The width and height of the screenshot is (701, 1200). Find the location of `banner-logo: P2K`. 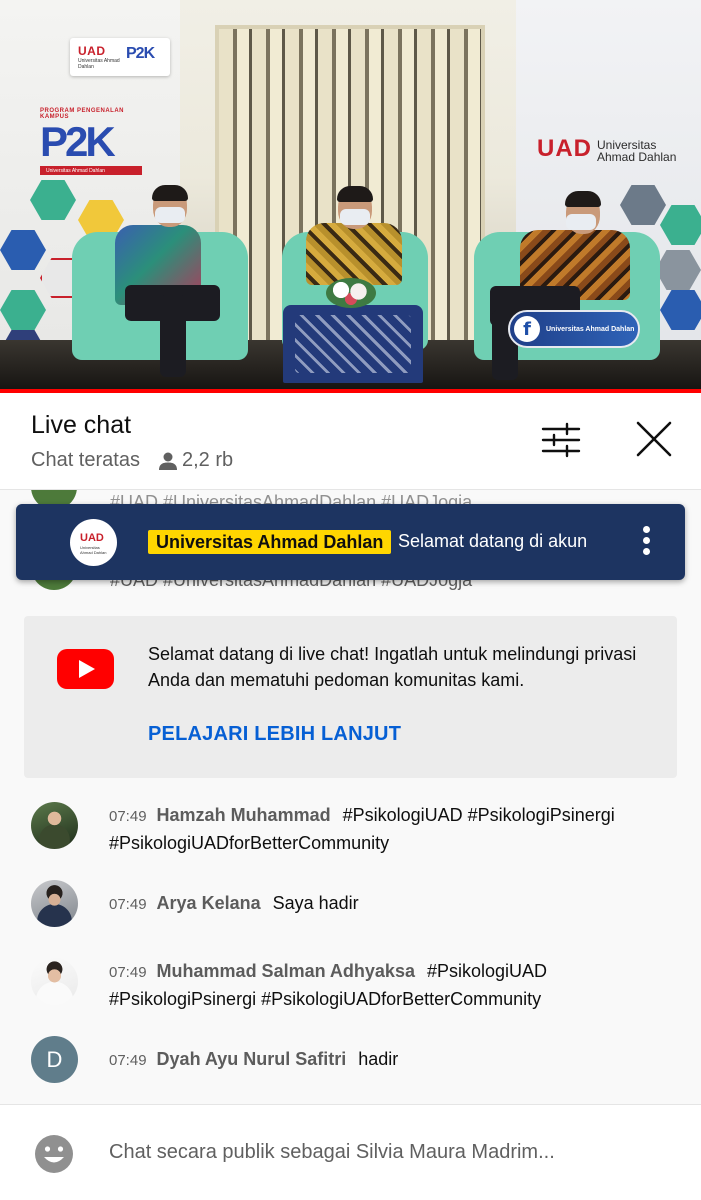

banner-logo: P2K is located at coordinates (78, 141).